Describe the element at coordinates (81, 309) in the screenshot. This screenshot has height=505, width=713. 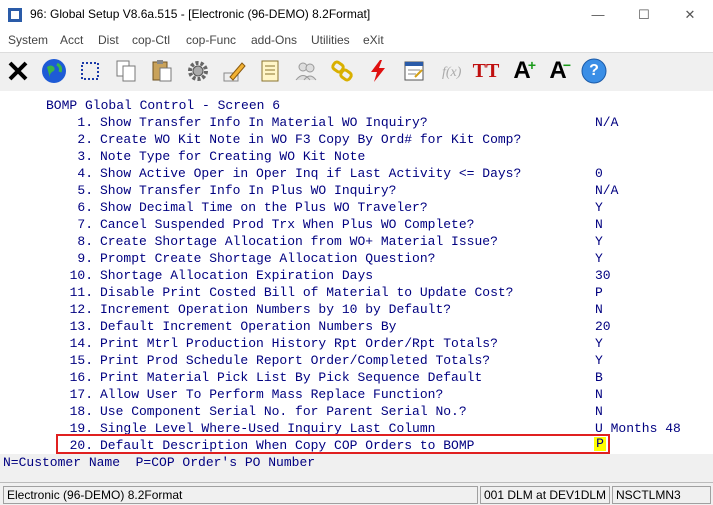
I see `setting-number: 12.` at that location.